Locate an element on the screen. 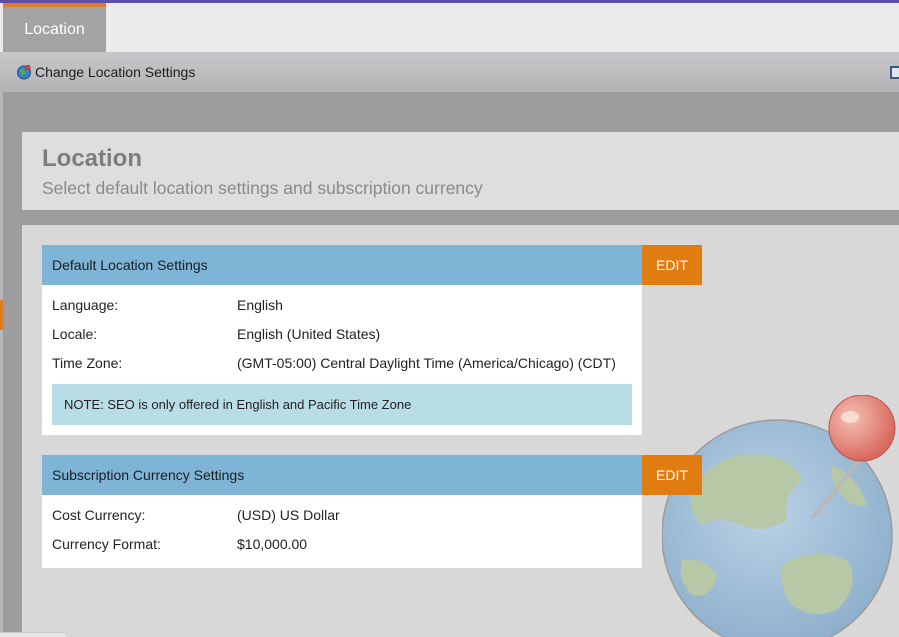 The image size is (899, 637). left-edge is located at coordinates (1, 364).